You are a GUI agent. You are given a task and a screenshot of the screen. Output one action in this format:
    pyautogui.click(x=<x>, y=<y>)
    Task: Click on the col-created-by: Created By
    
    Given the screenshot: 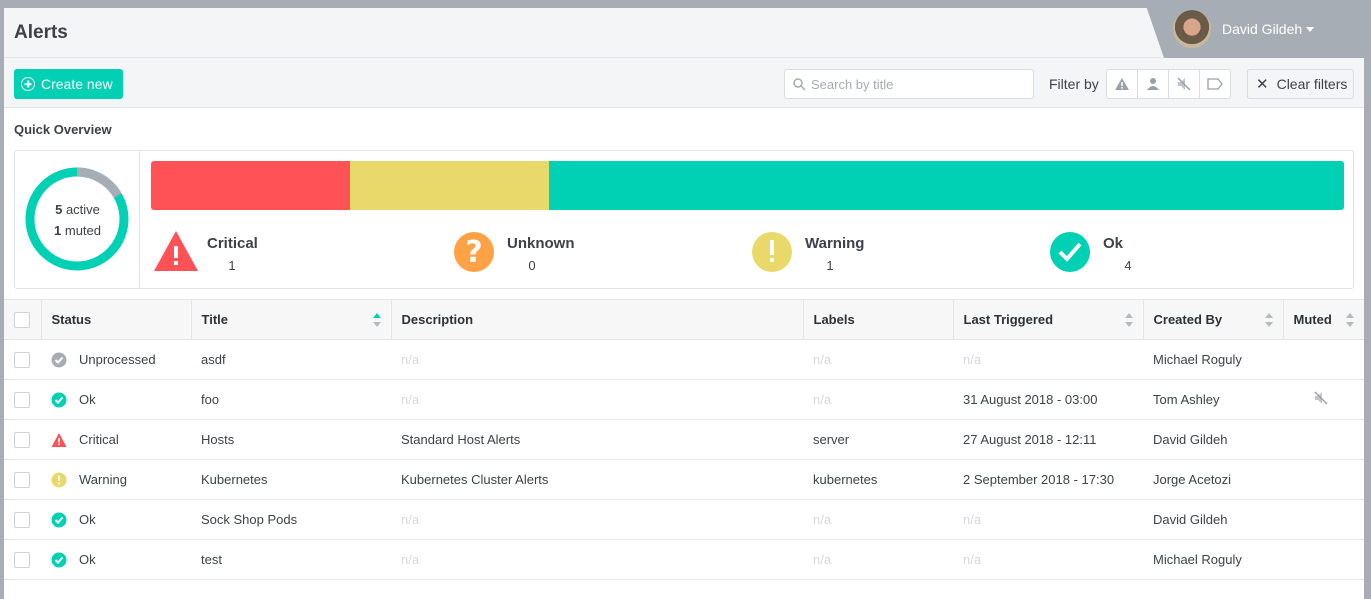 What is the action you would take?
    pyautogui.click(x=1213, y=319)
    